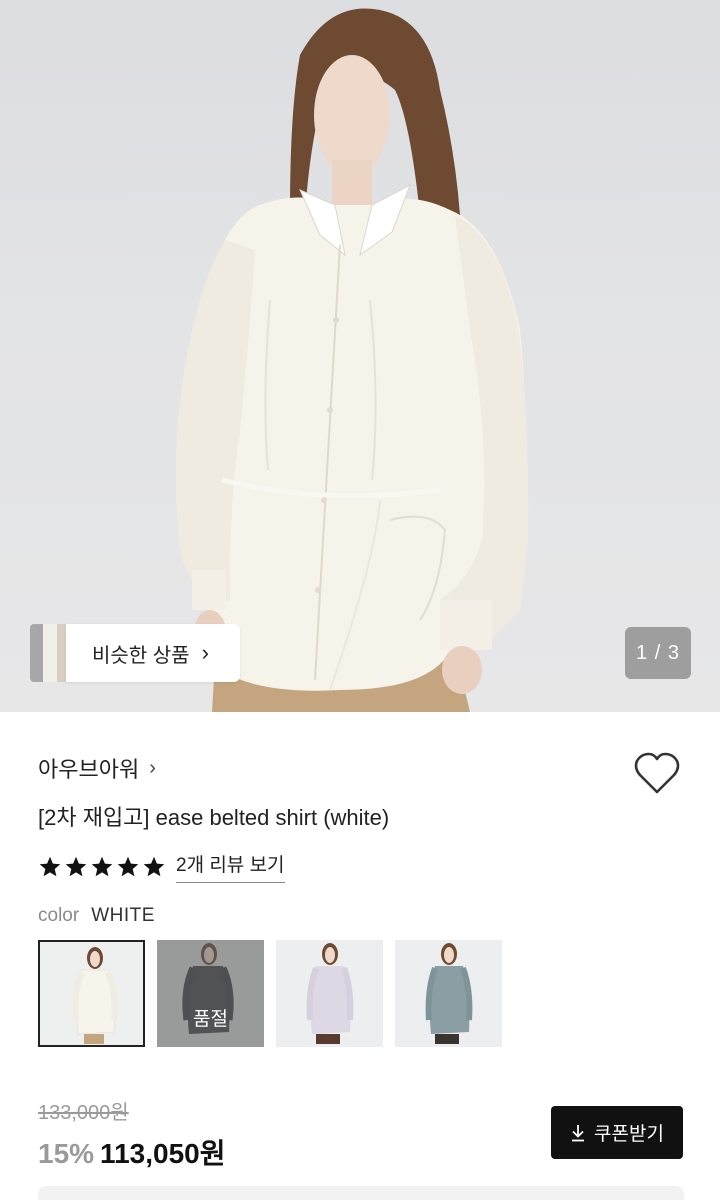  I want to click on star-rating, so click(102, 867).